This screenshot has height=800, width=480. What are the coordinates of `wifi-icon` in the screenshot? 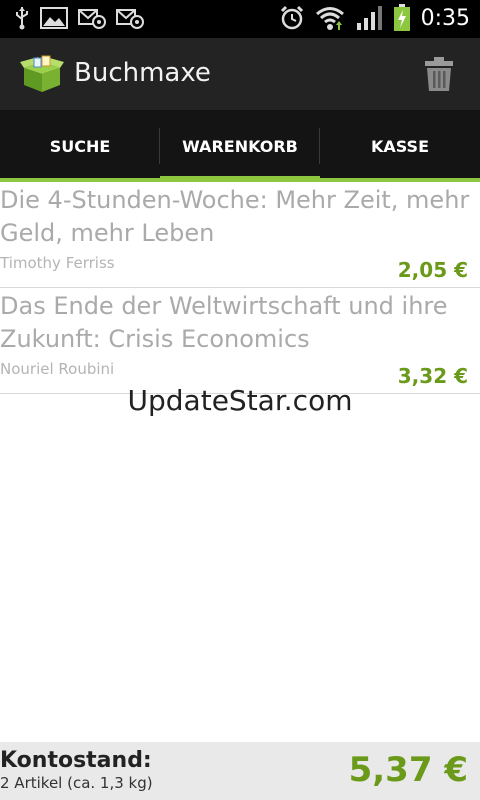 It's located at (329, 18).